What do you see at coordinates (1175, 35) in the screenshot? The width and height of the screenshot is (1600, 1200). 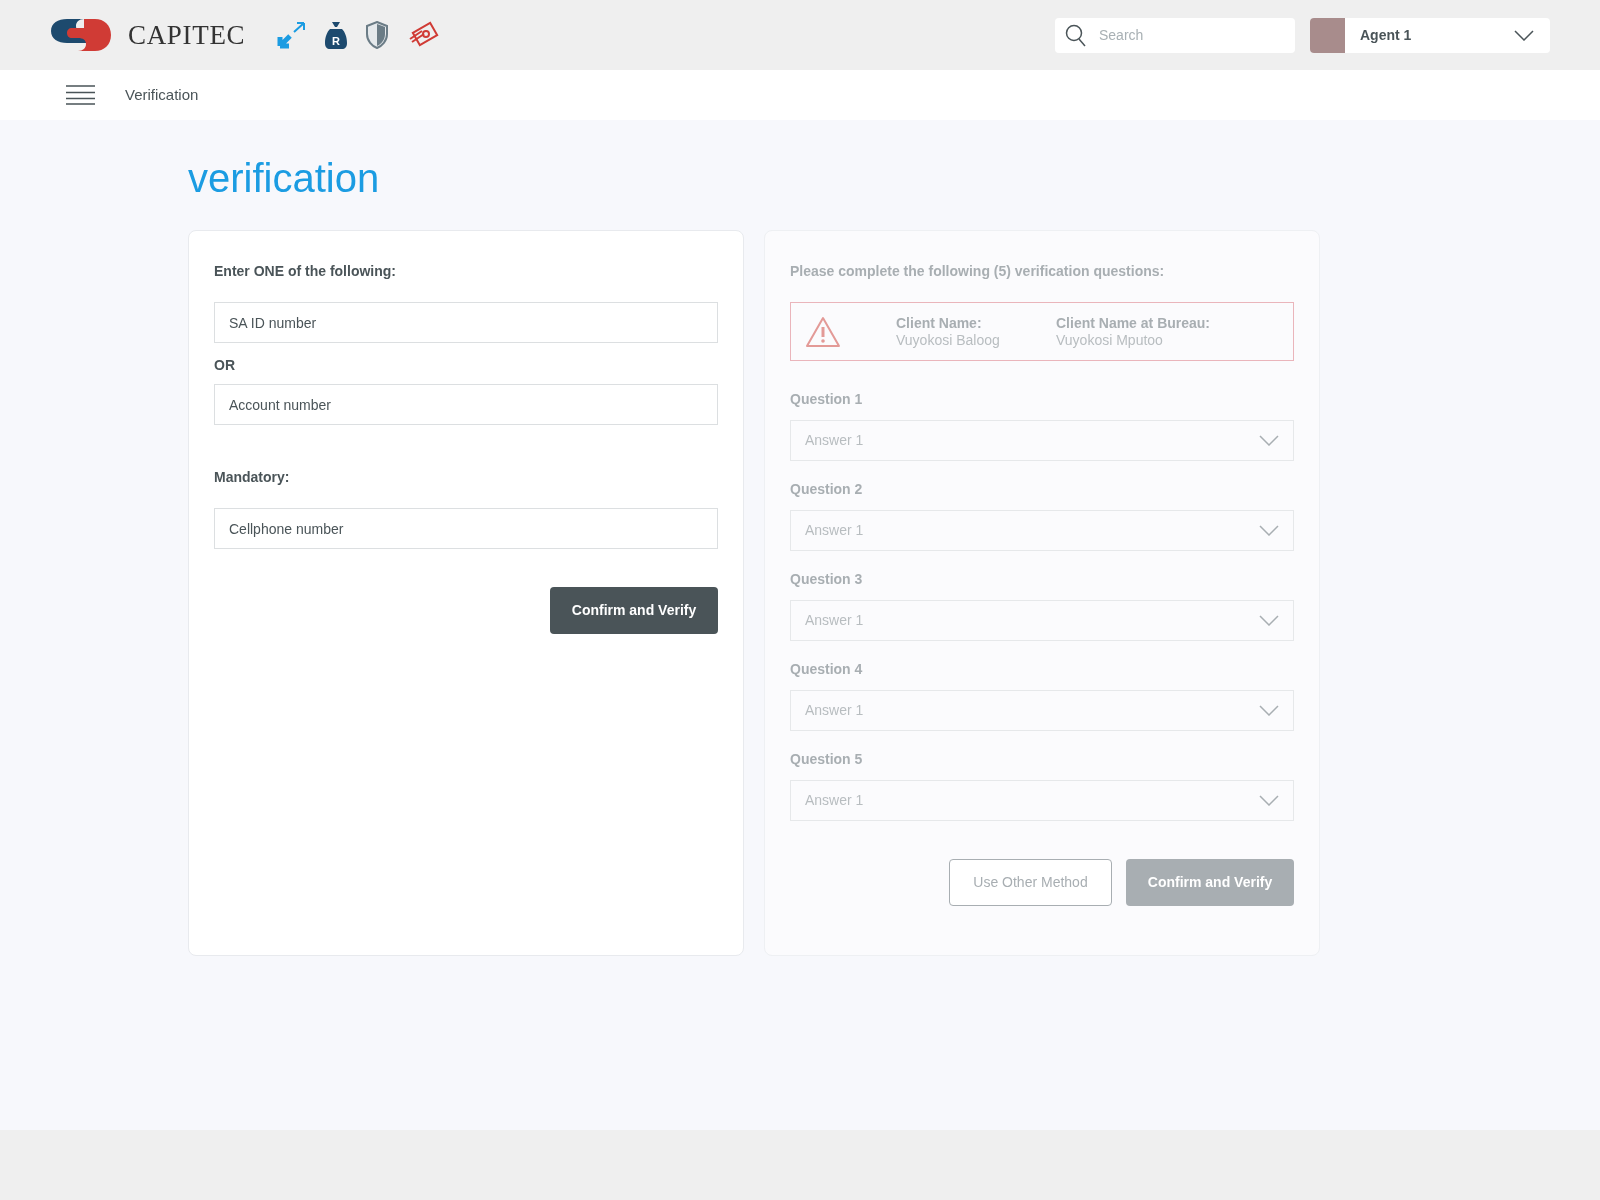 I see `search-field: Search` at bounding box center [1175, 35].